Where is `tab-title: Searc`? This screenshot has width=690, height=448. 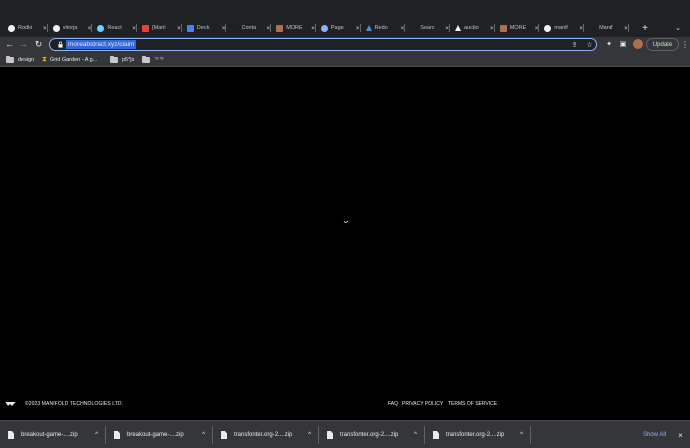 tab-title: Searc is located at coordinates (427, 28).